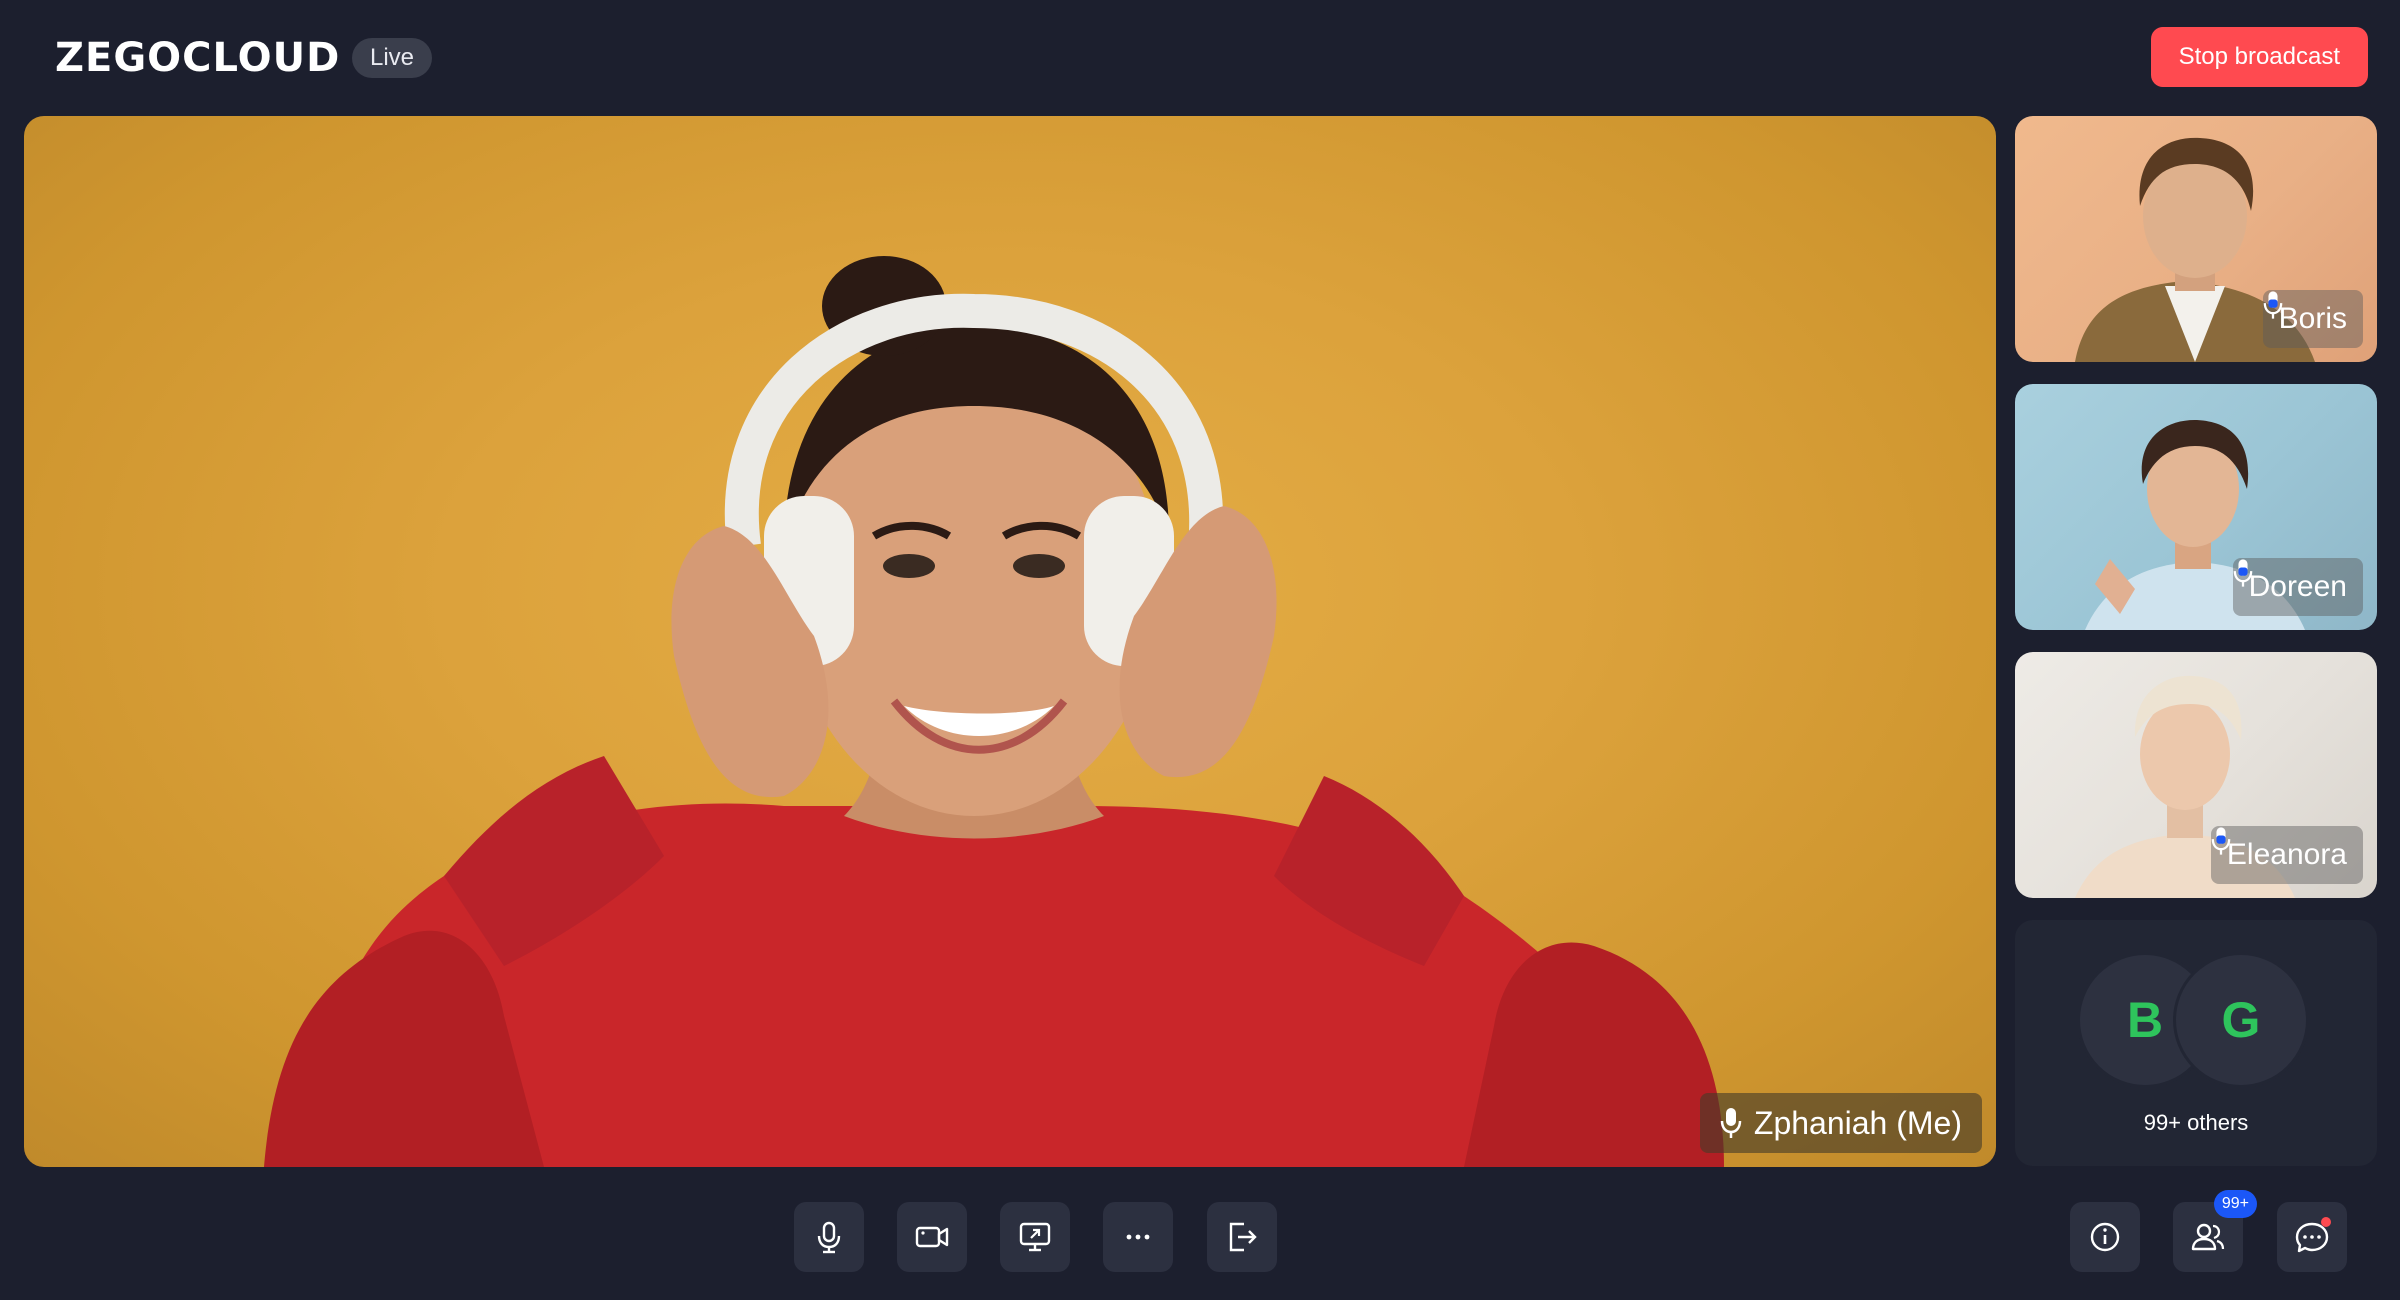  I want to click on main-participant-name-tag: Zphaniah (Me), so click(1840, 1123).